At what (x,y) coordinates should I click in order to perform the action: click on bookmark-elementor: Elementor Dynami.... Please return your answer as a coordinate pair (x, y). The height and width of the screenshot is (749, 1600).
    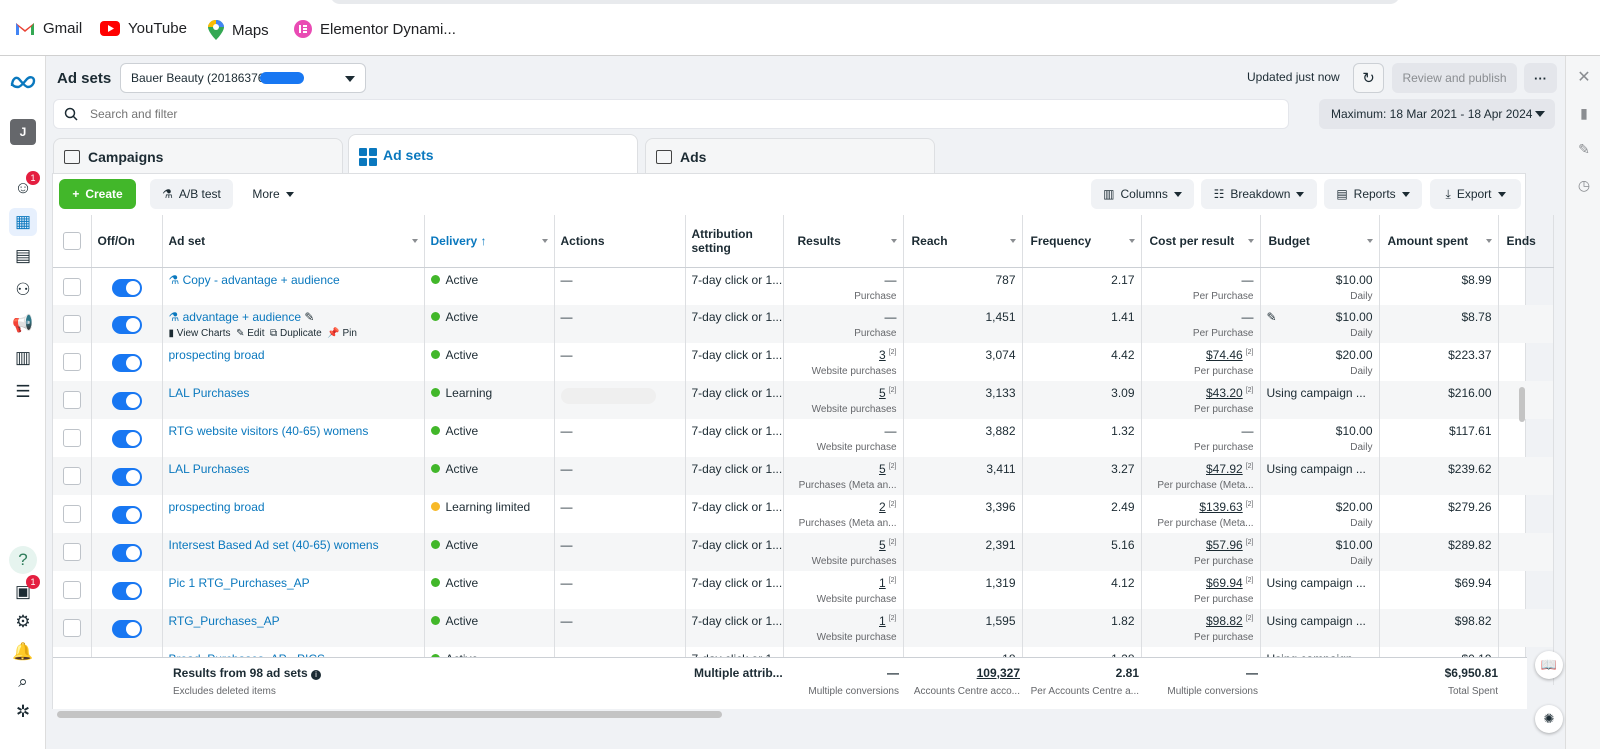
    Looking at the image, I should click on (375, 29).